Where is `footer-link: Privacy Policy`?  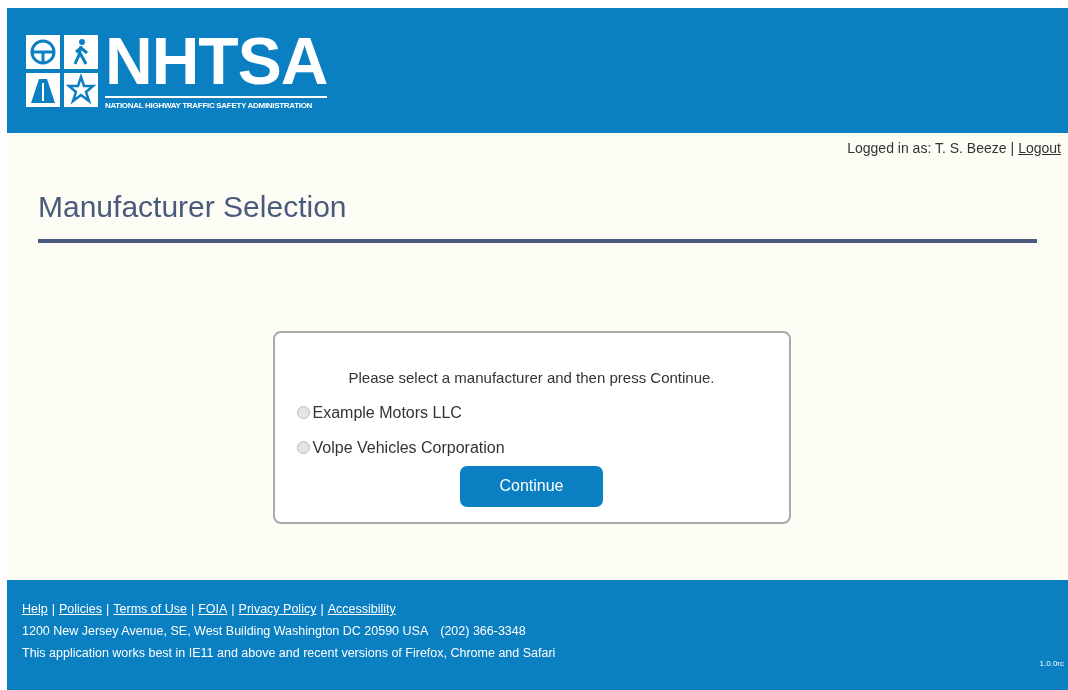 footer-link: Privacy Policy is located at coordinates (277, 609).